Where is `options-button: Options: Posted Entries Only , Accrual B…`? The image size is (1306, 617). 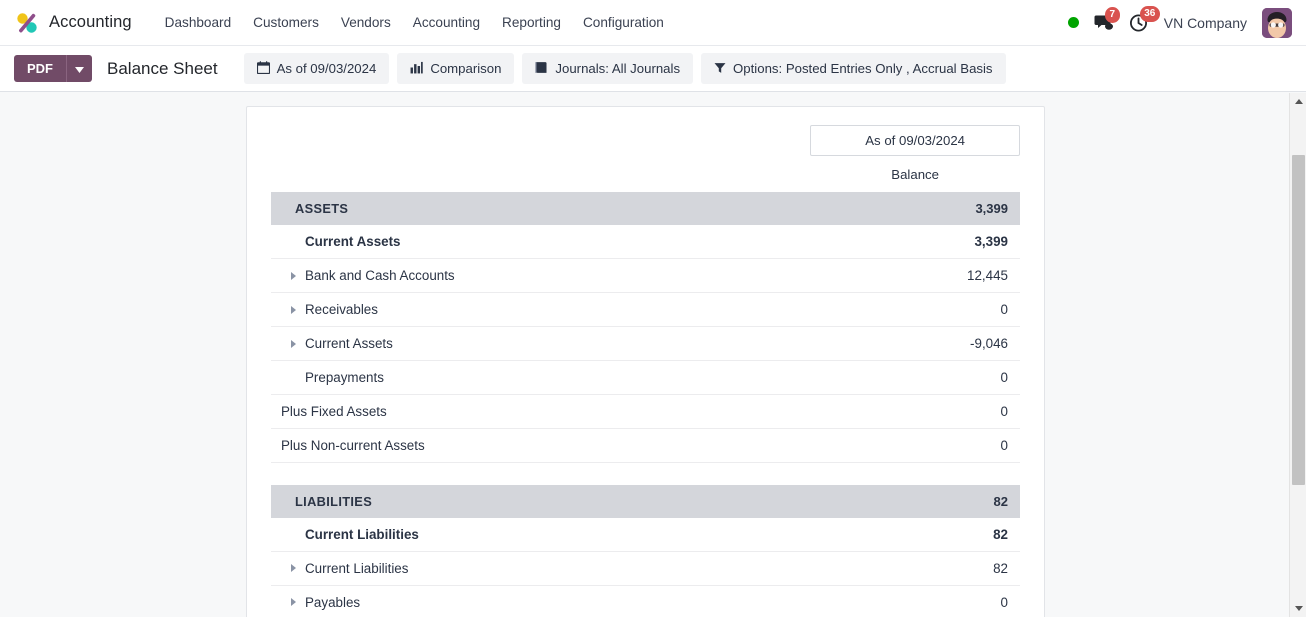 options-button: Options: Posted Entries Only , Accrual B… is located at coordinates (853, 68).